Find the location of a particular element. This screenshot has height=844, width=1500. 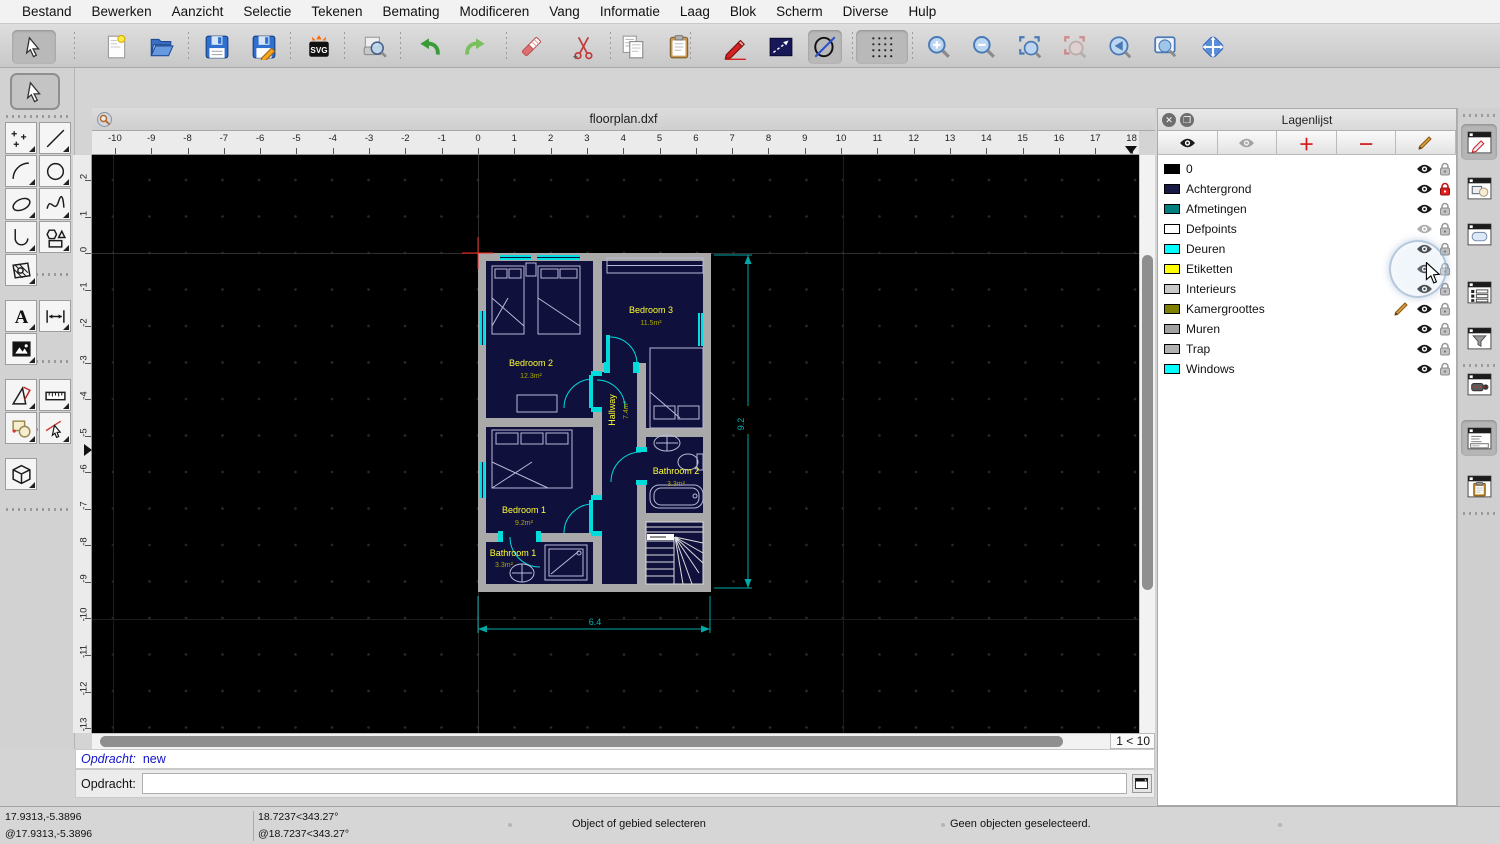

menu-tekenen: Tekenen is located at coordinates (336, 12).